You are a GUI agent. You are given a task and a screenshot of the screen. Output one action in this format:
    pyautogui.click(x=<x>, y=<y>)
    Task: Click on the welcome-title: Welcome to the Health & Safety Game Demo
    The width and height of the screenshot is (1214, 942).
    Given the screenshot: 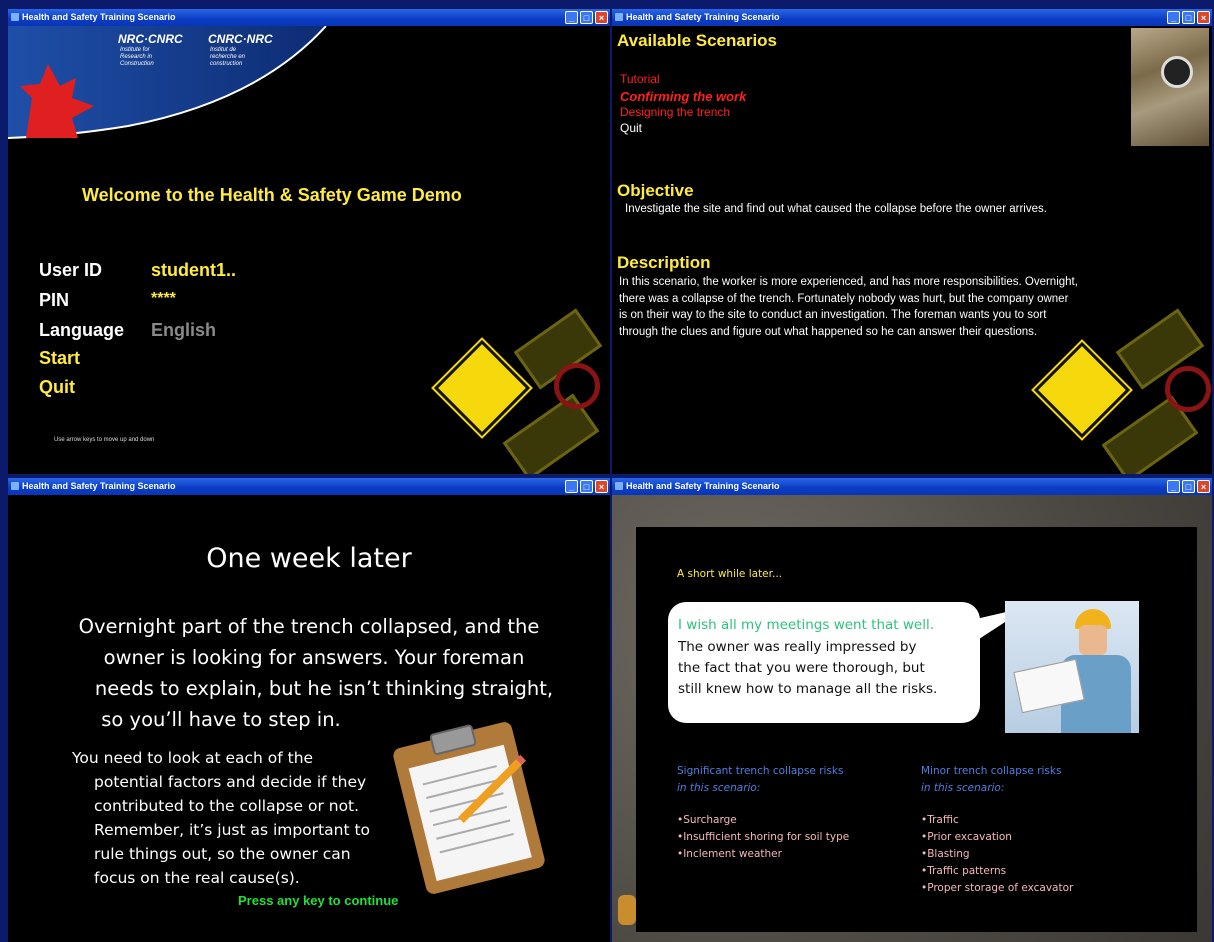 What is the action you would take?
    pyautogui.click(x=272, y=195)
    